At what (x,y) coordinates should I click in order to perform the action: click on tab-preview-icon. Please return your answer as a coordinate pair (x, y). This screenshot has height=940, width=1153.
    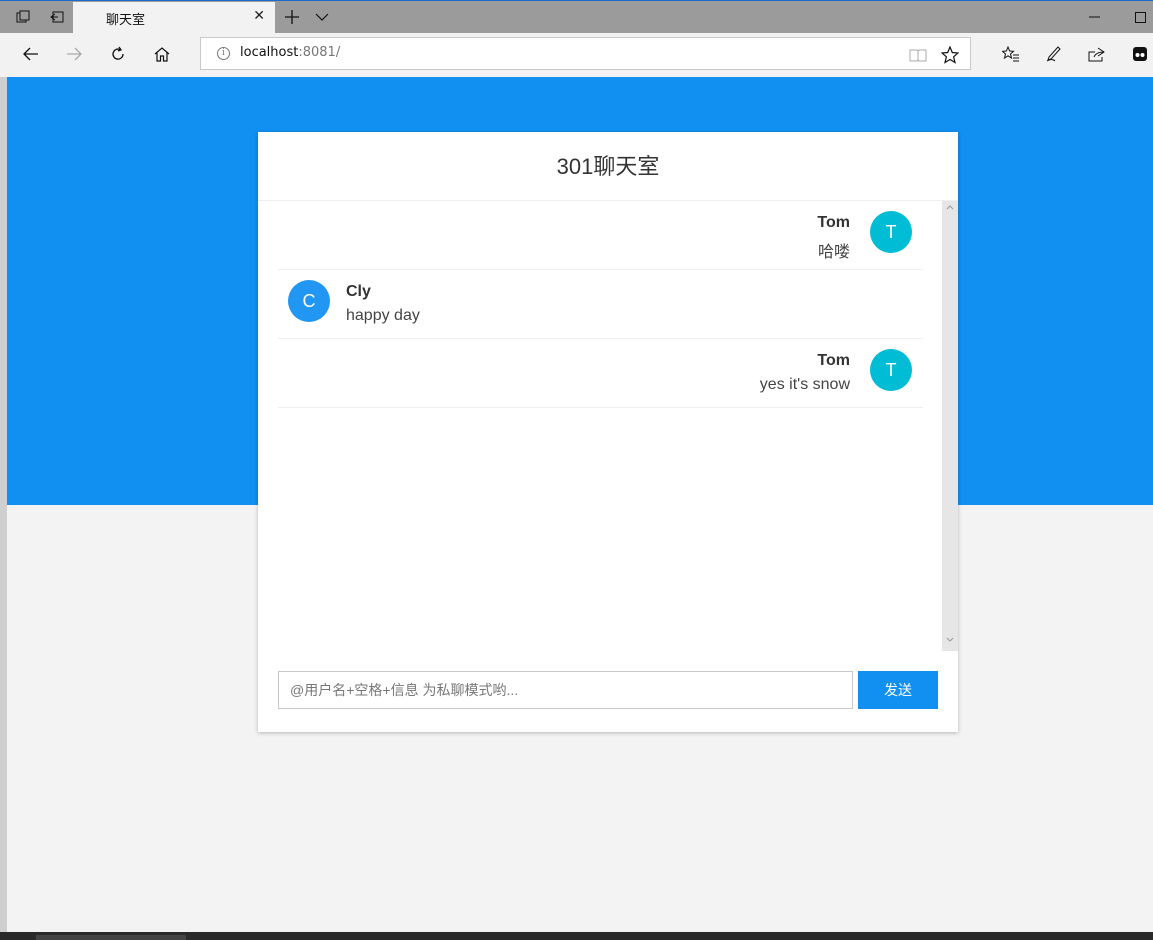
    Looking at the image, I should click on (23, 17).